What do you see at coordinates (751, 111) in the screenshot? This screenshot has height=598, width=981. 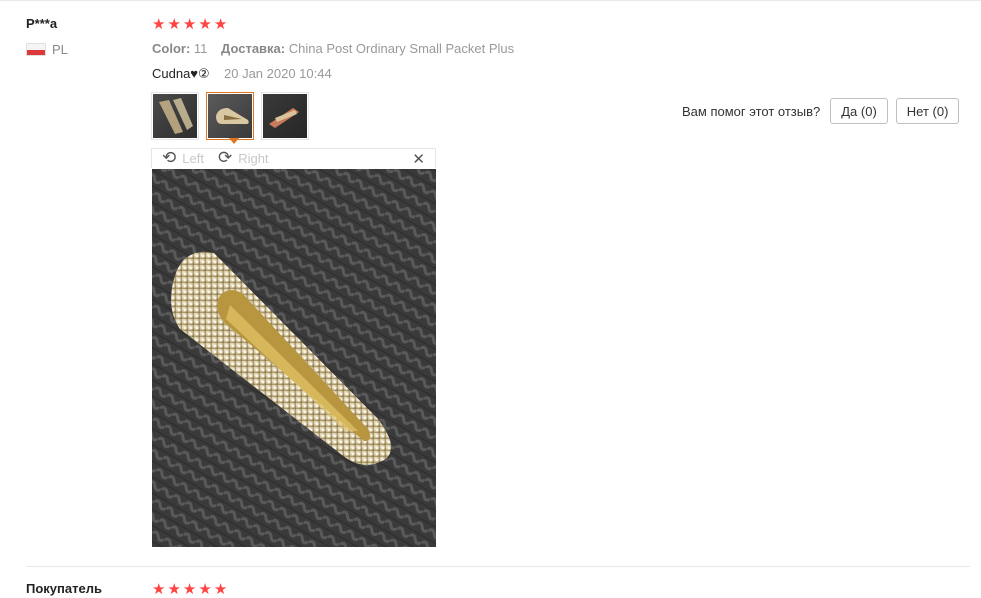 I see `helpful-question: Вам помог этот отзыв?` at bounding box center [751, 111].